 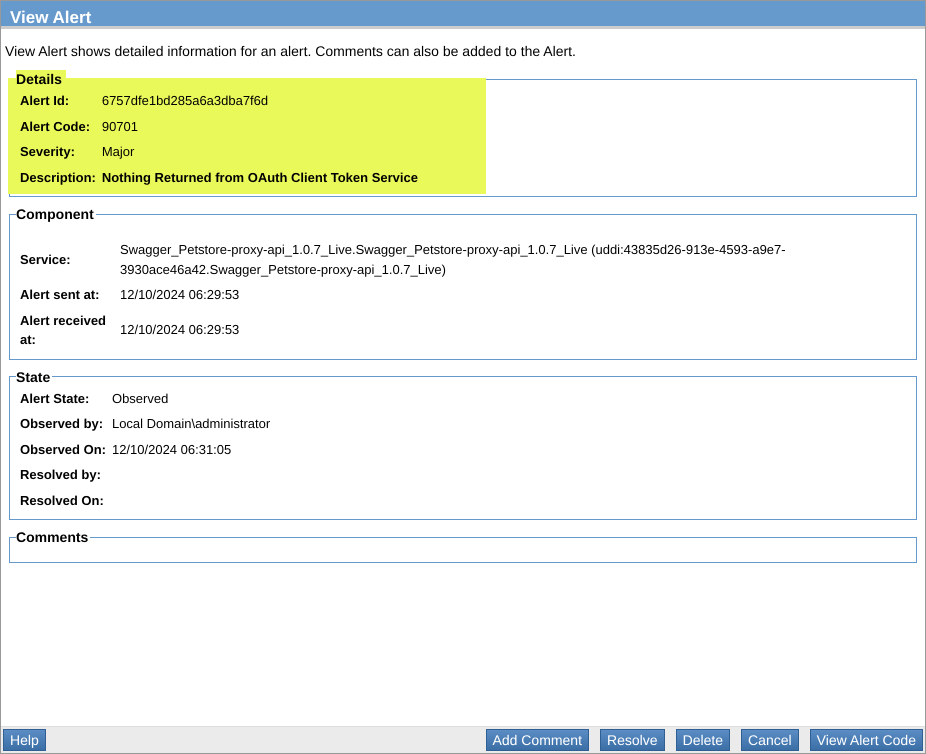 What do you see at coordinates (453, 260) in the screenshot?
I see `field-value: Swagger_Petstore-proxy-api_1.0.7_Live.Swagger_Petstore-proxy-api_1.0.7_Live (uddi:43835d26-913e-4593-a9e7-3930ace46a42.Swagger_Petstore-proxy-api_1.0.7_Live)` at bounding box center [453, 260].